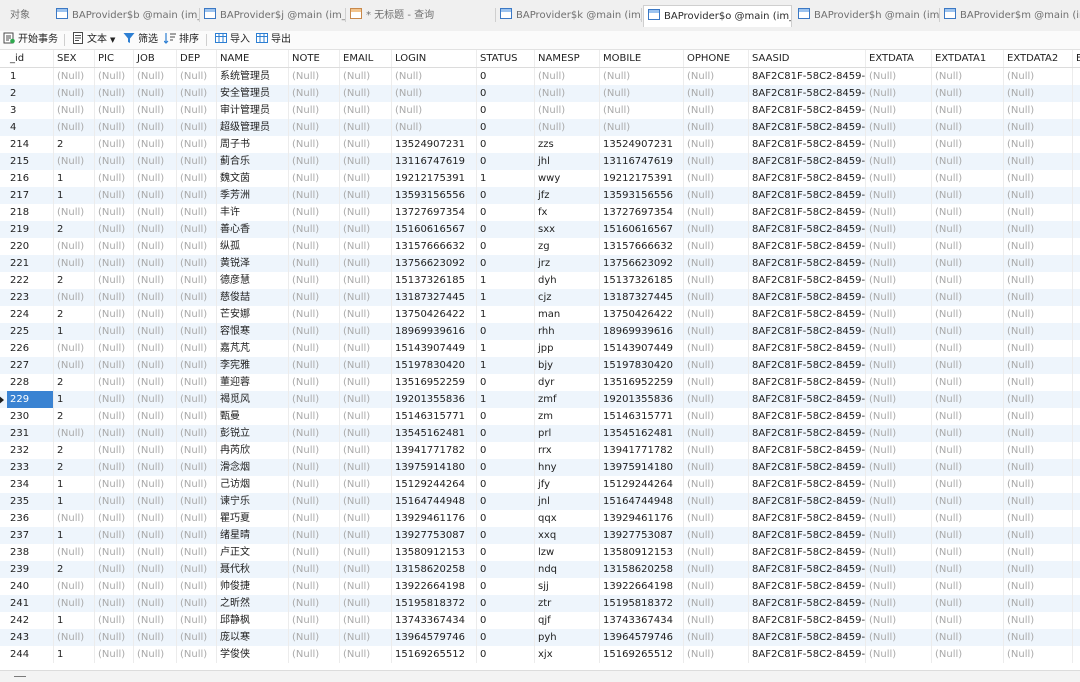 The image size is (1080, 682). What do you see at coordinates (30, 501) in the screenshot?
I see `cell-id: 235` at bounding box center [30, 501].